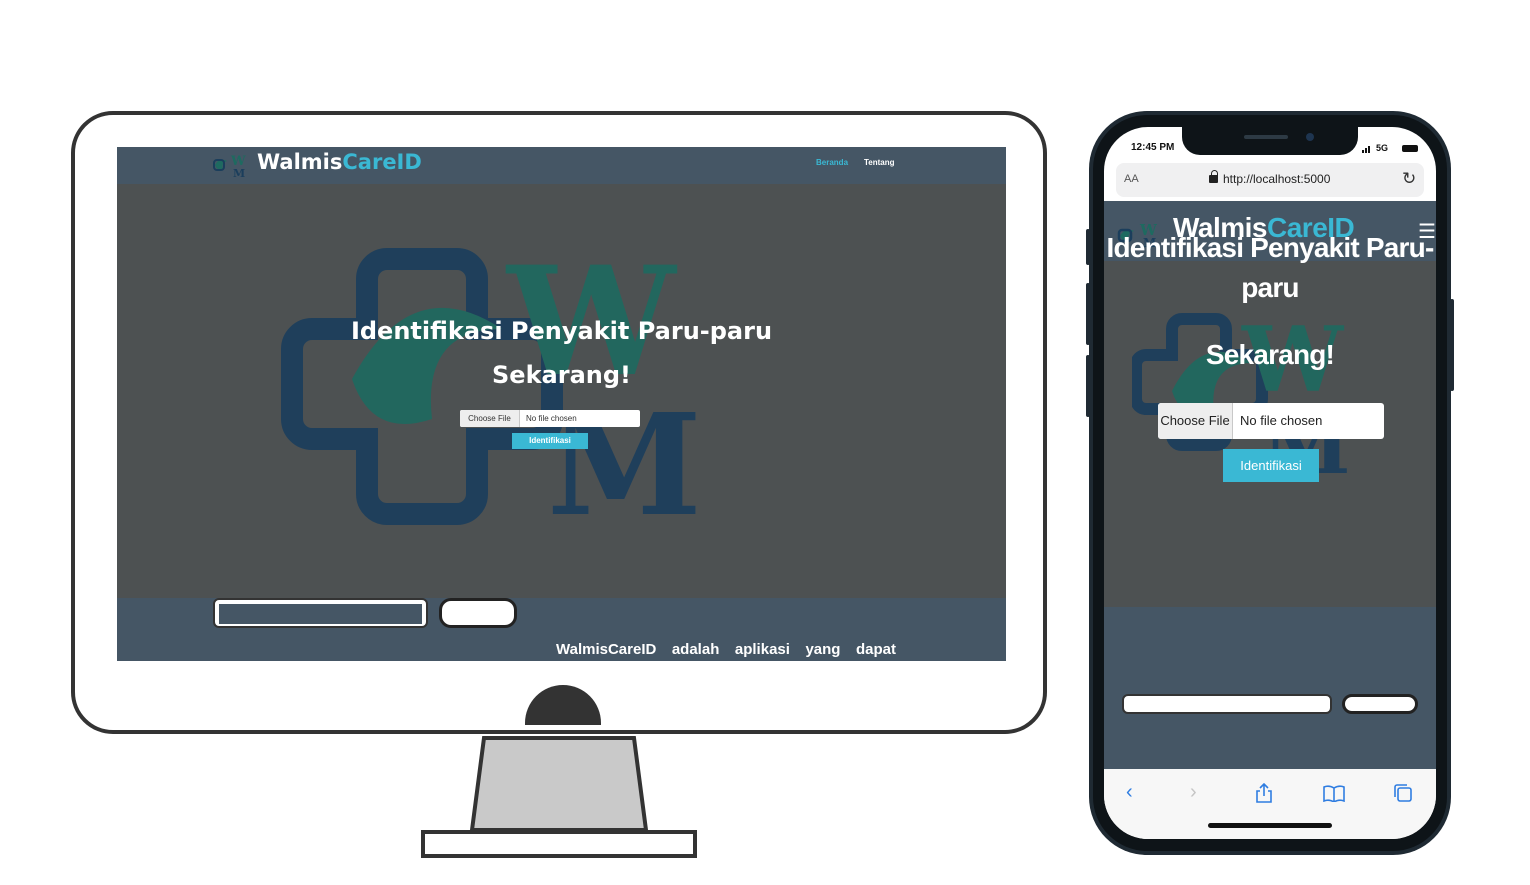  I want to click on hero-title-line2: Sekarang!, so click(561, 375).